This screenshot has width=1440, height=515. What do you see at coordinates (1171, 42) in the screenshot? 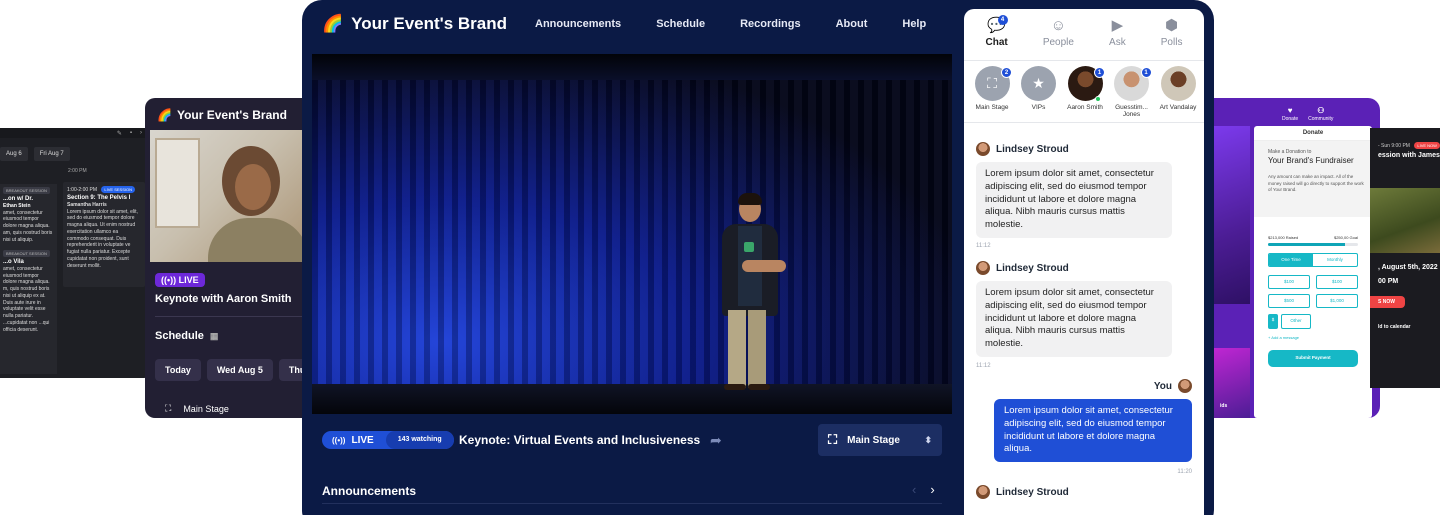
I see `tab-label: Polls` at bounding box center [1171, 42].